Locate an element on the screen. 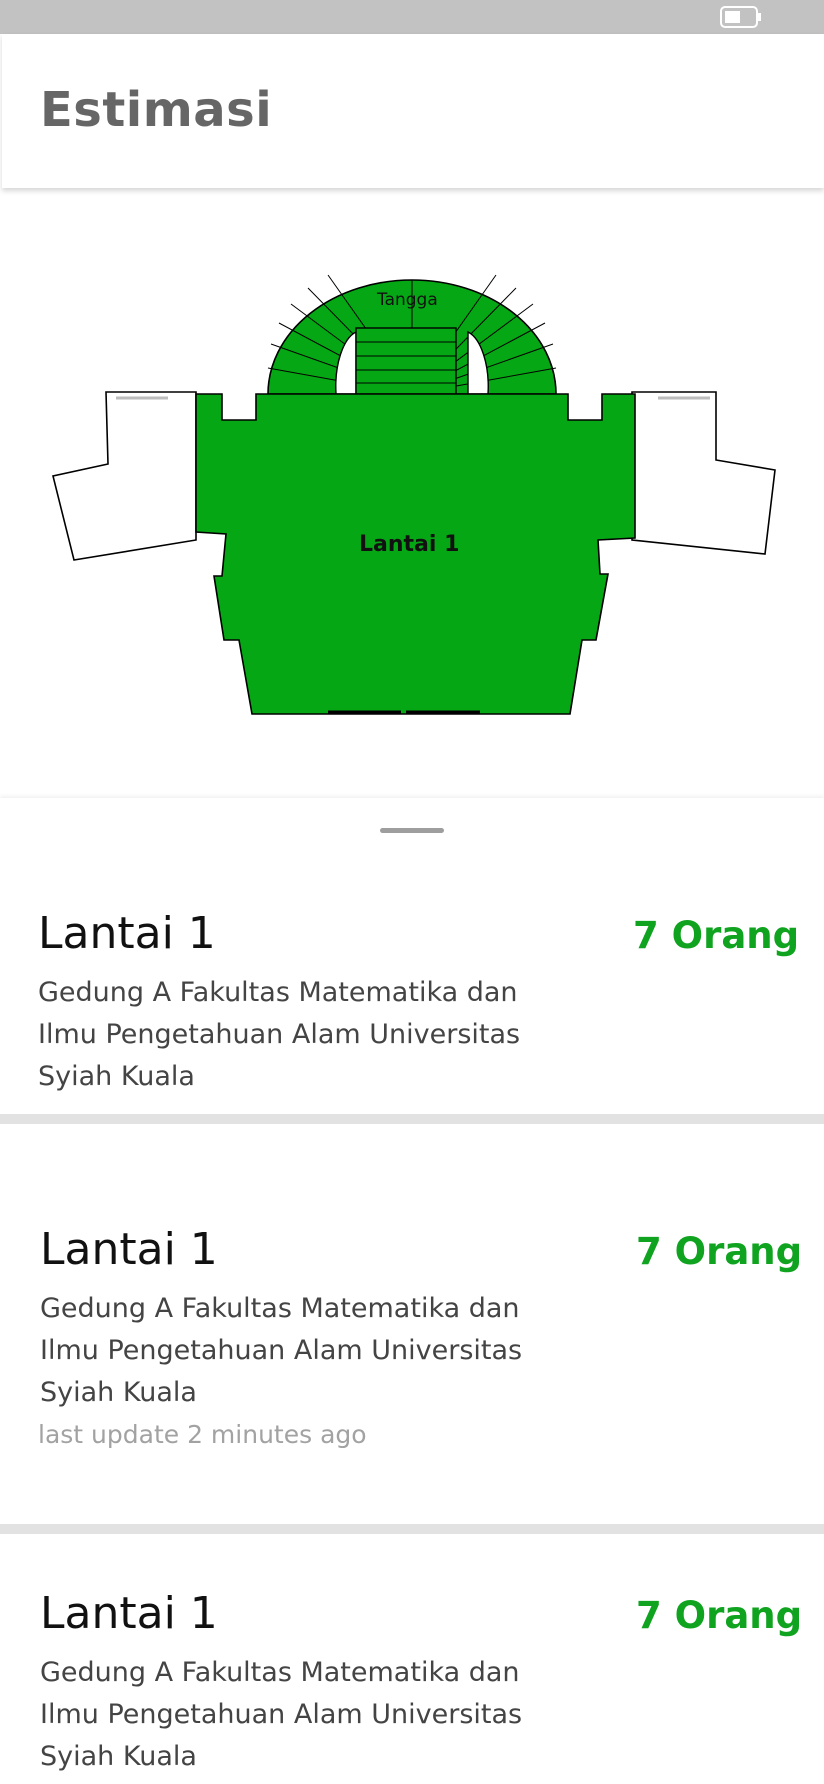 This screenshot has height=1784, width=824. drag-handle is located at coordinates (412, 830).